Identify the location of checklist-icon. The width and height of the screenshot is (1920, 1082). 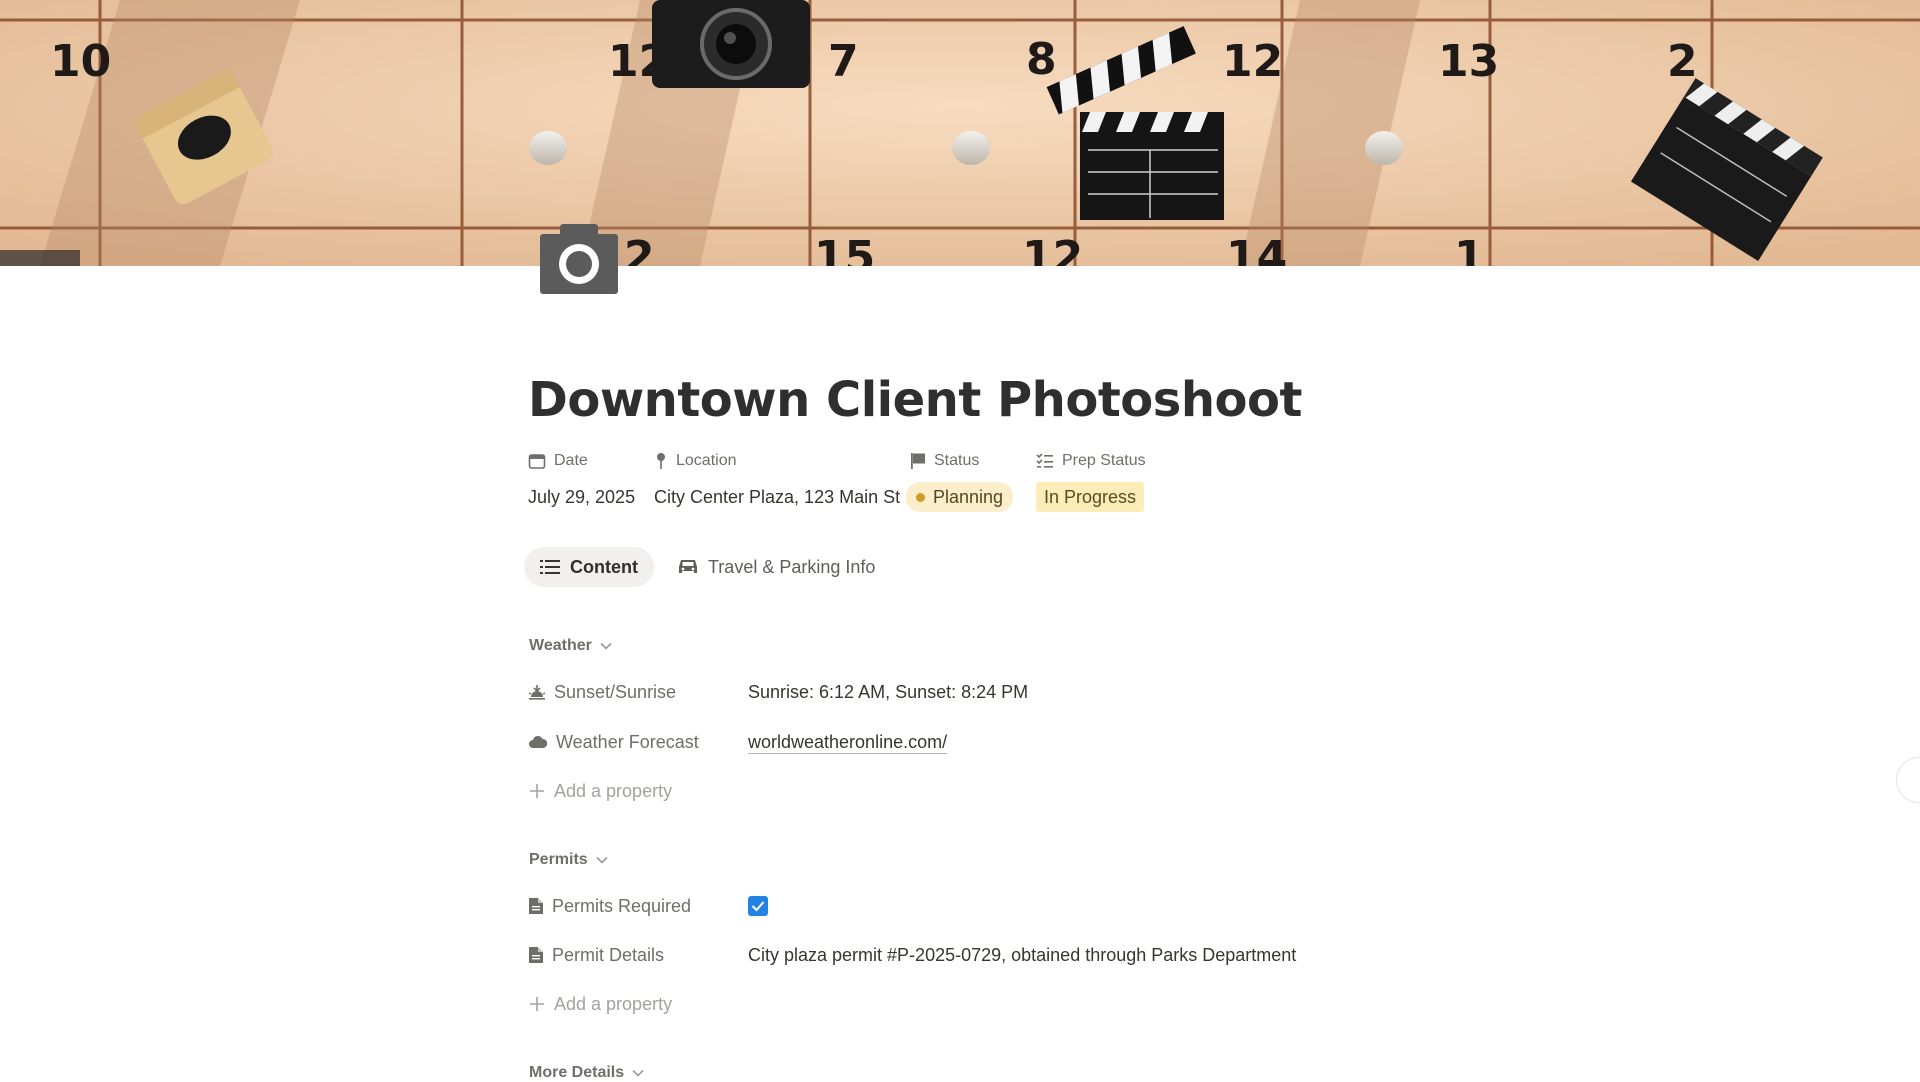
(1044, 460).